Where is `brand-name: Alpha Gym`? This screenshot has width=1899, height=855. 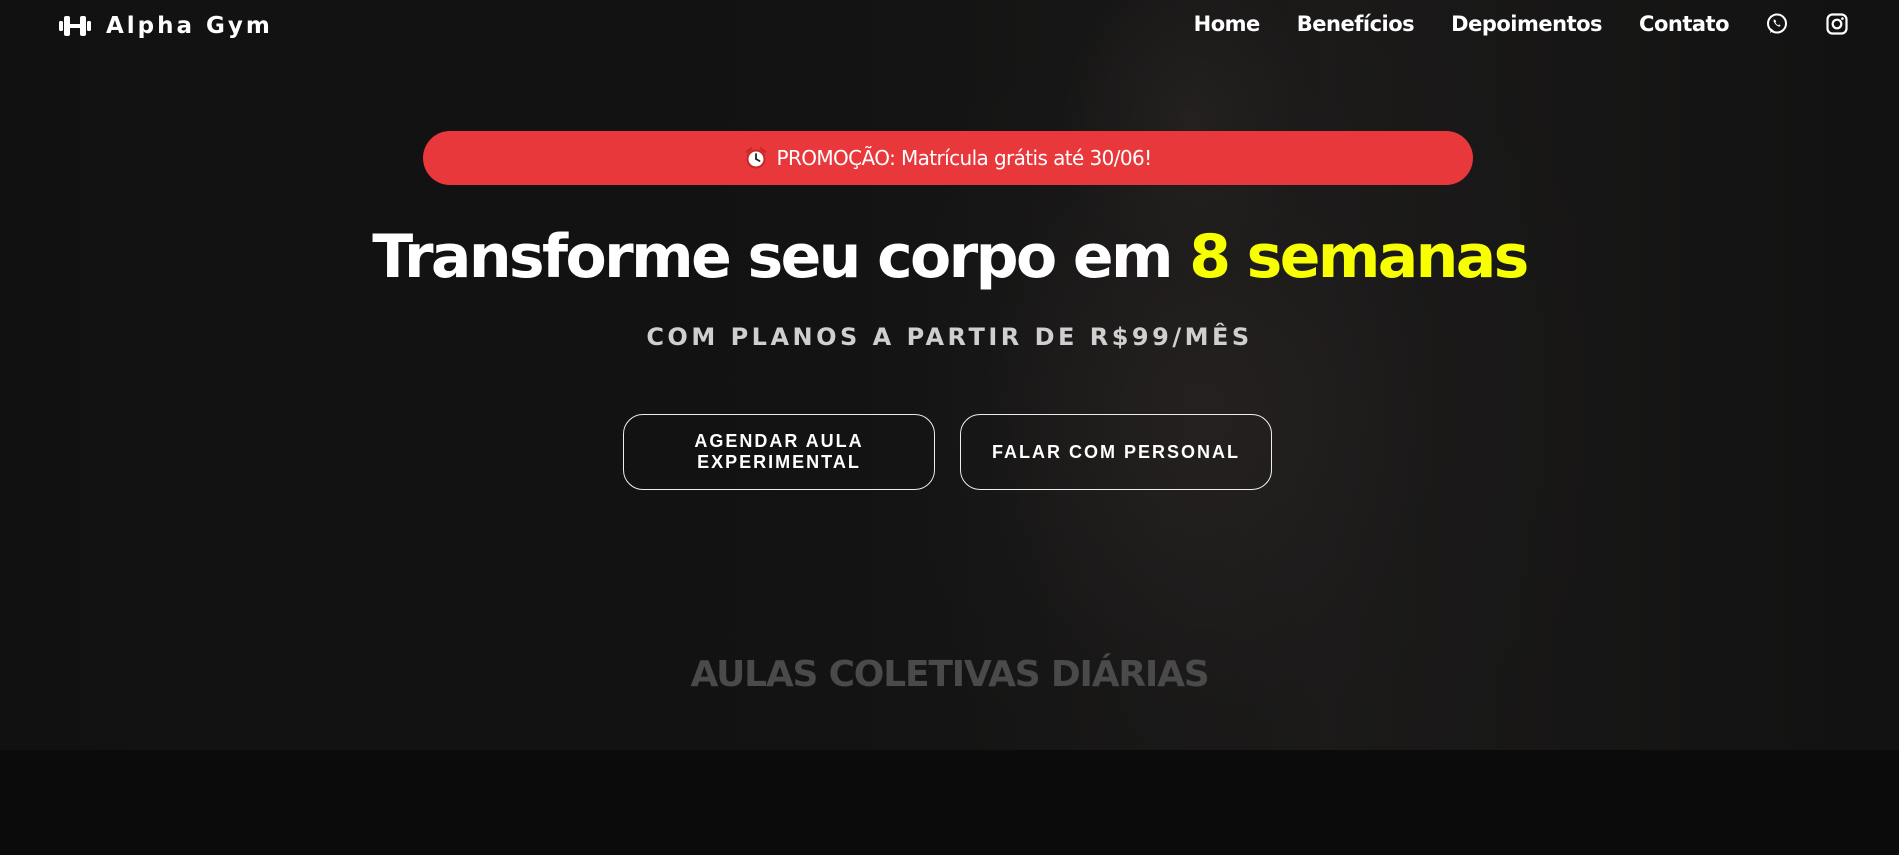 brand-name: Alpha Gym is located at coordinates (189, 26).